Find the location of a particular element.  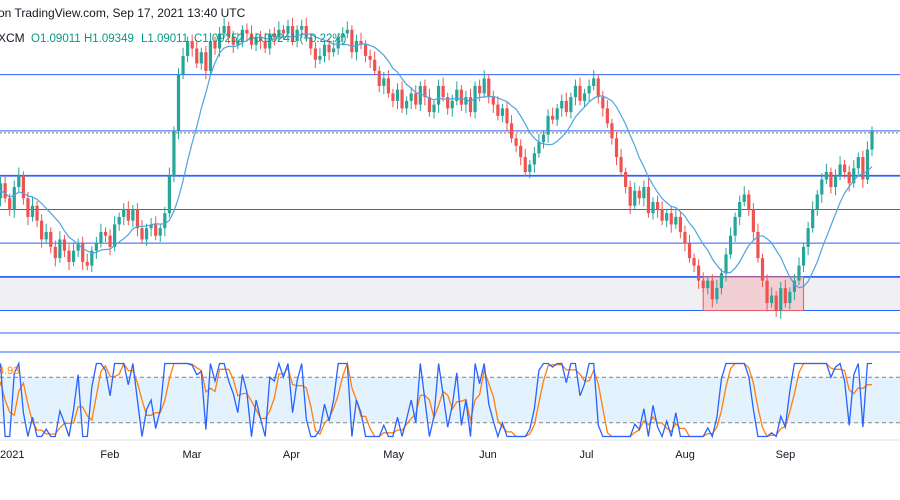

month-label: Feb is located at coordinates (109, 455).